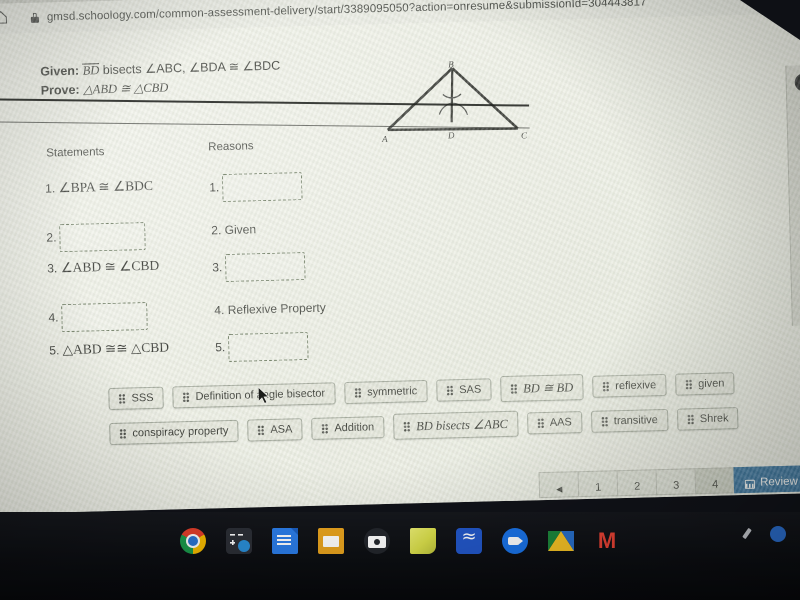 The image size is (800, 600). What do you see at coordinates (451, 135) in the screenshot?
I see `figure-label-d: D` at bounding box center [451, 135].